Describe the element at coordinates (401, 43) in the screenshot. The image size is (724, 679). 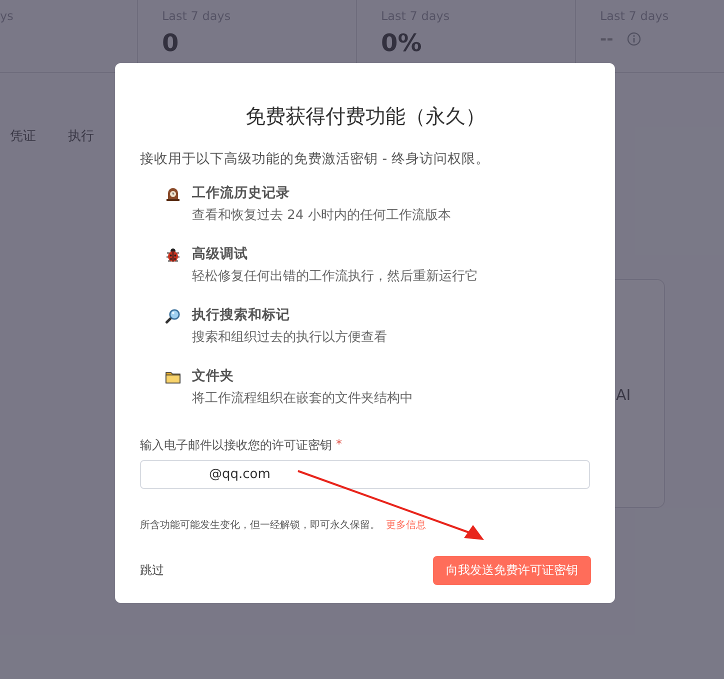
I see `stat-value: 0%` at that location.